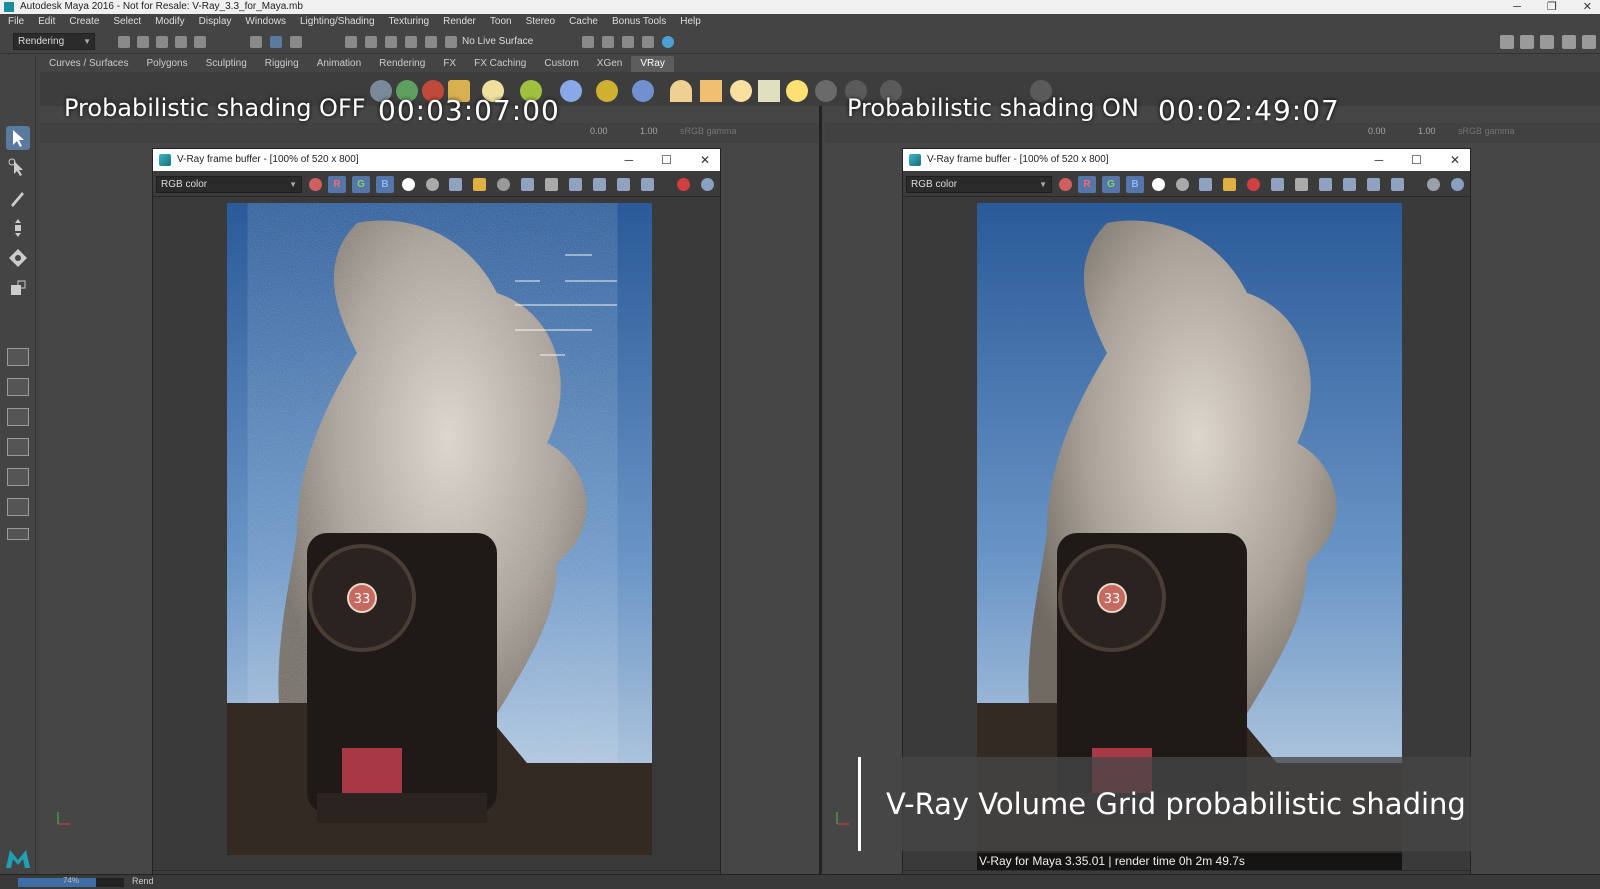 The height and width of the screenshot is (889, 1600). Describe the element at coordinates (143, 42) in the screenshot. I see `open-scene-icon` at that location.